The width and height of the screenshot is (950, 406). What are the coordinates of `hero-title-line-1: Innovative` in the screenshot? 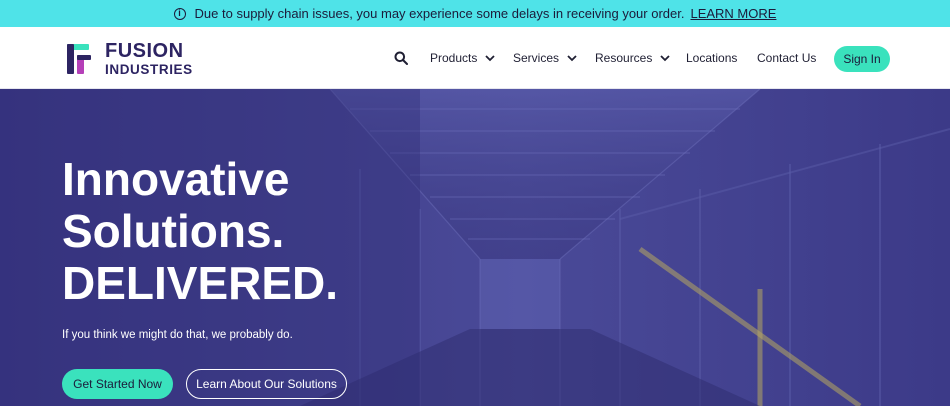 It's located at (176, 179).